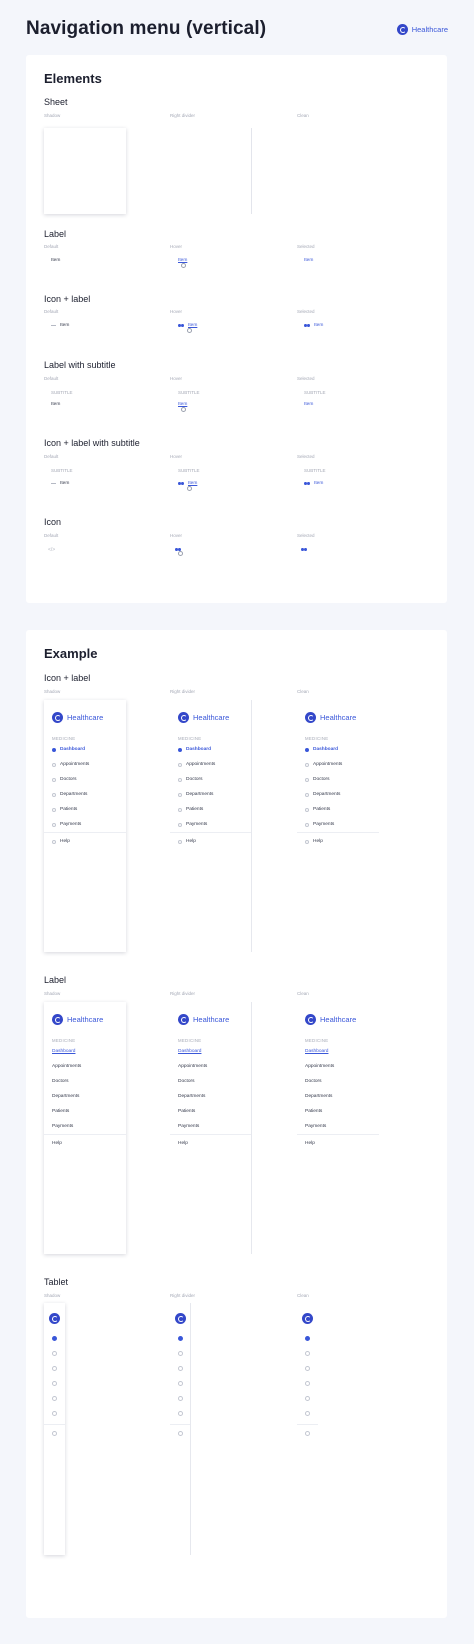 The width and height of the screenshot is (474, 1644). Describe the element at coordinates (338, 1019) in the screenshot. I see `nav-brand-label: Healthcare` at that location.